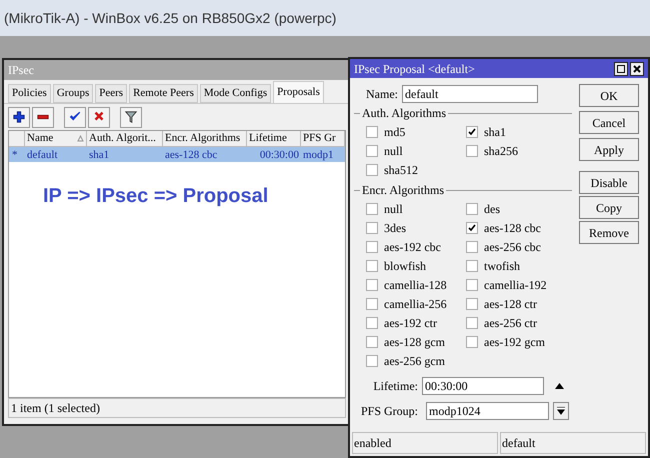  I want to click on column-header: Encr. Algorithms, so click(205, 138).